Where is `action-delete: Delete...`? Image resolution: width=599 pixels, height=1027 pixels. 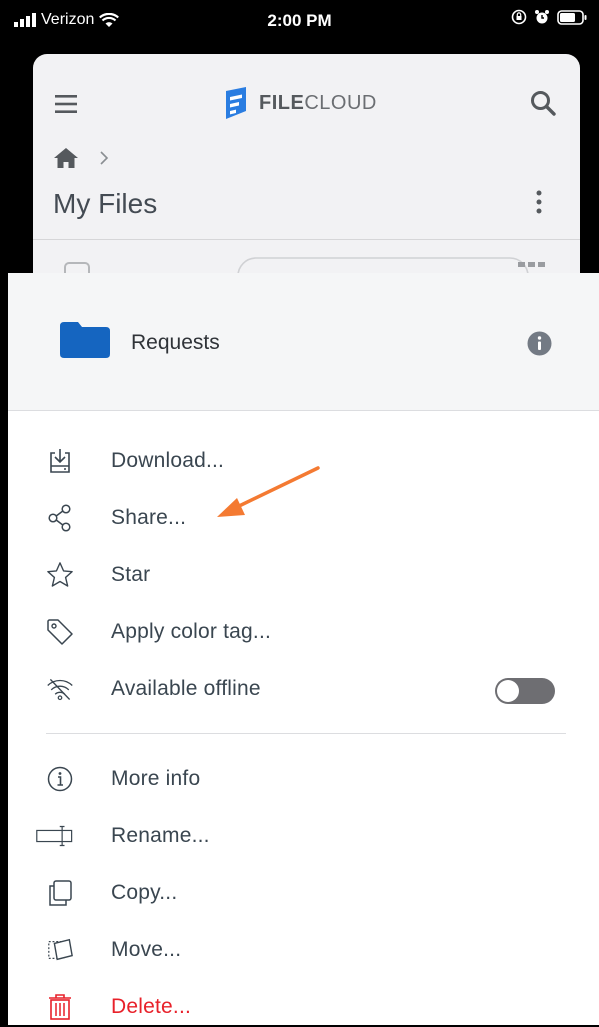 action-delete: Delete... is located at coordinates (118, 1007).